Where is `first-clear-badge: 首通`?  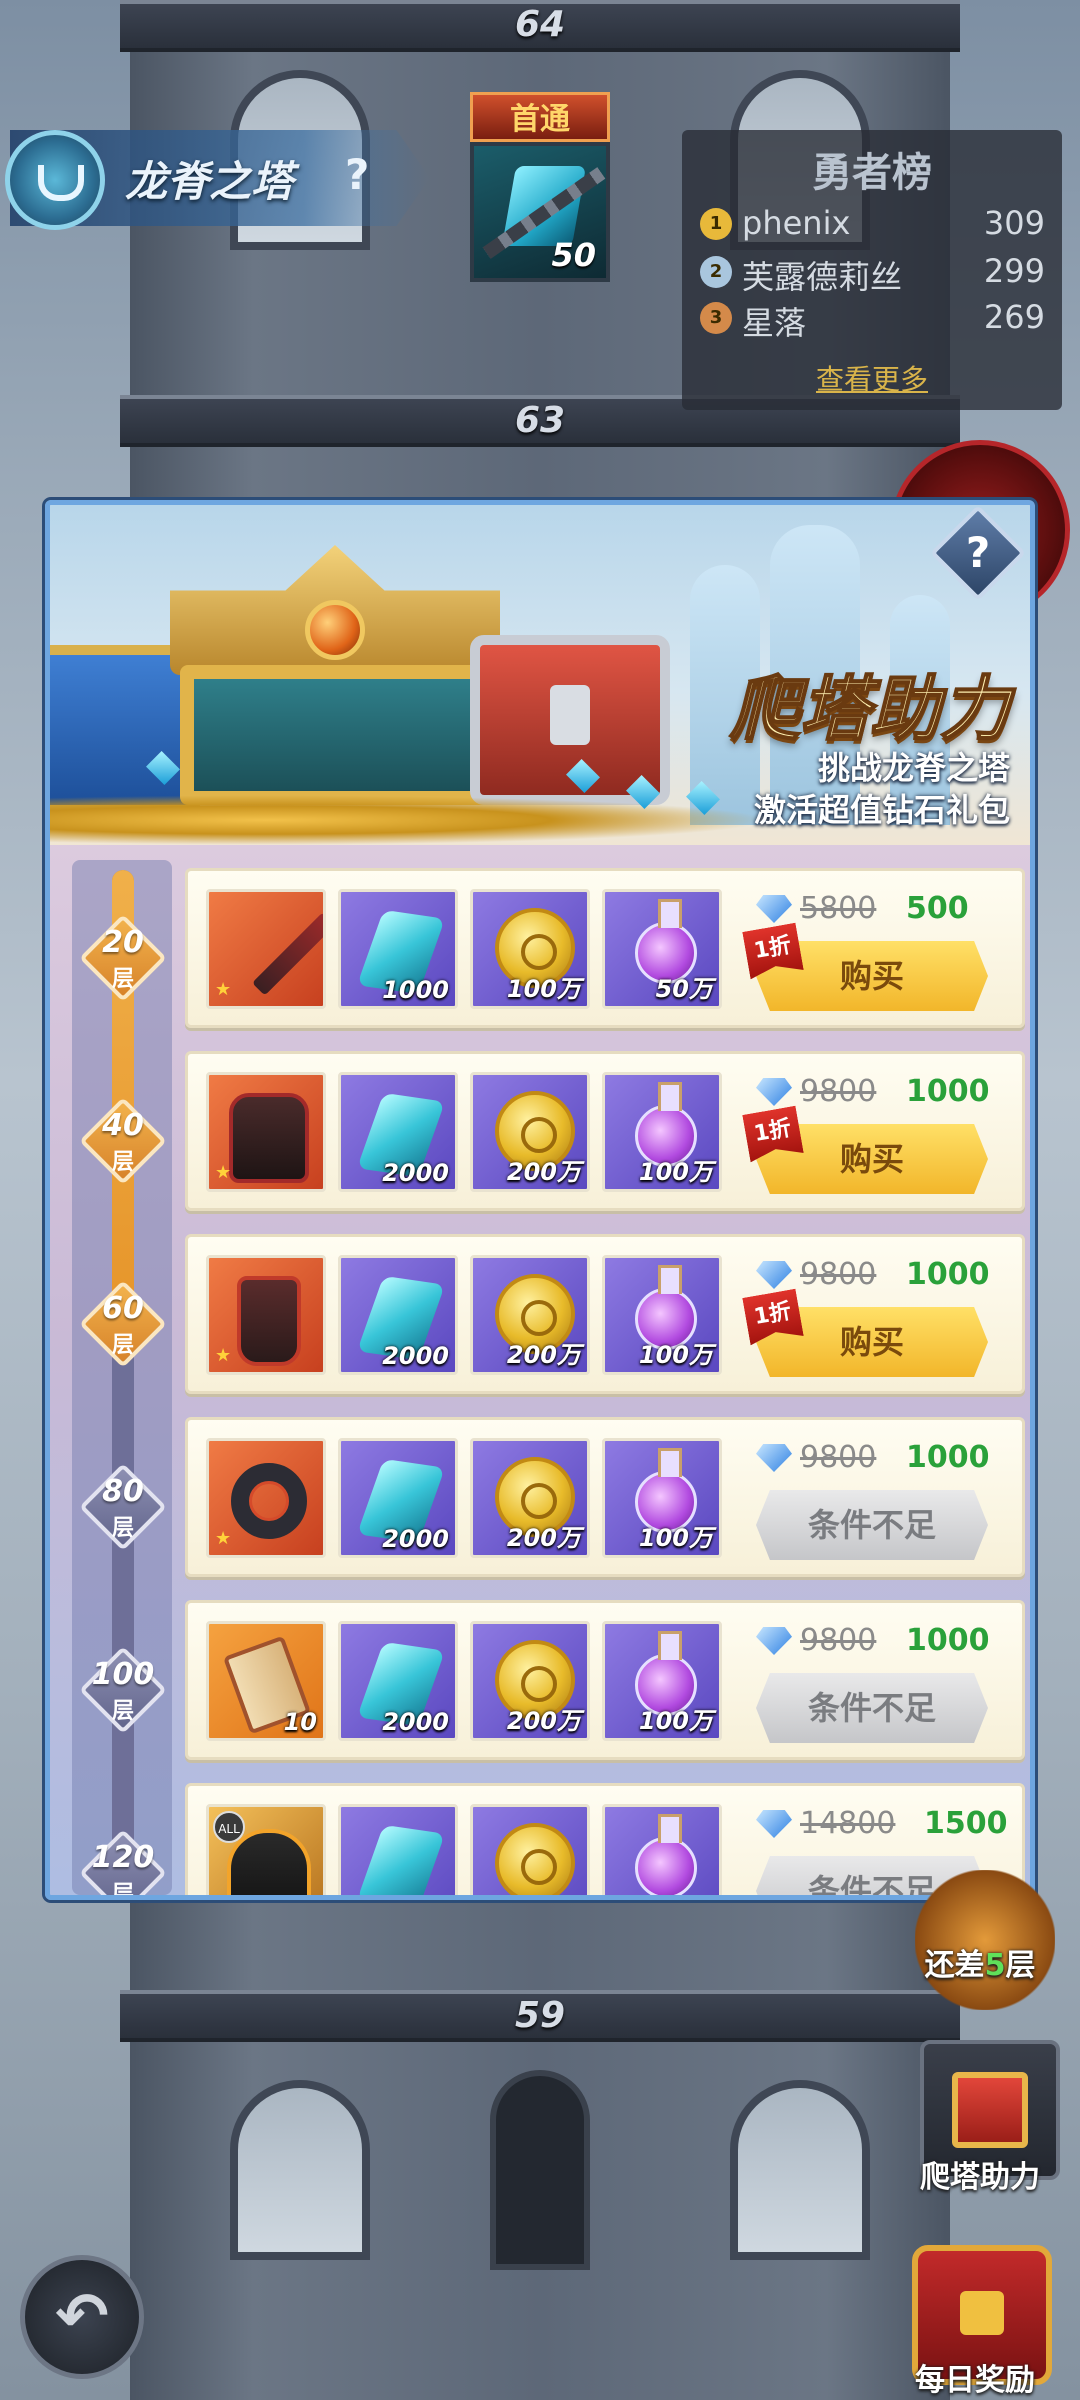 first-clear-badge: 首通 is located at coordinates (540, 117).